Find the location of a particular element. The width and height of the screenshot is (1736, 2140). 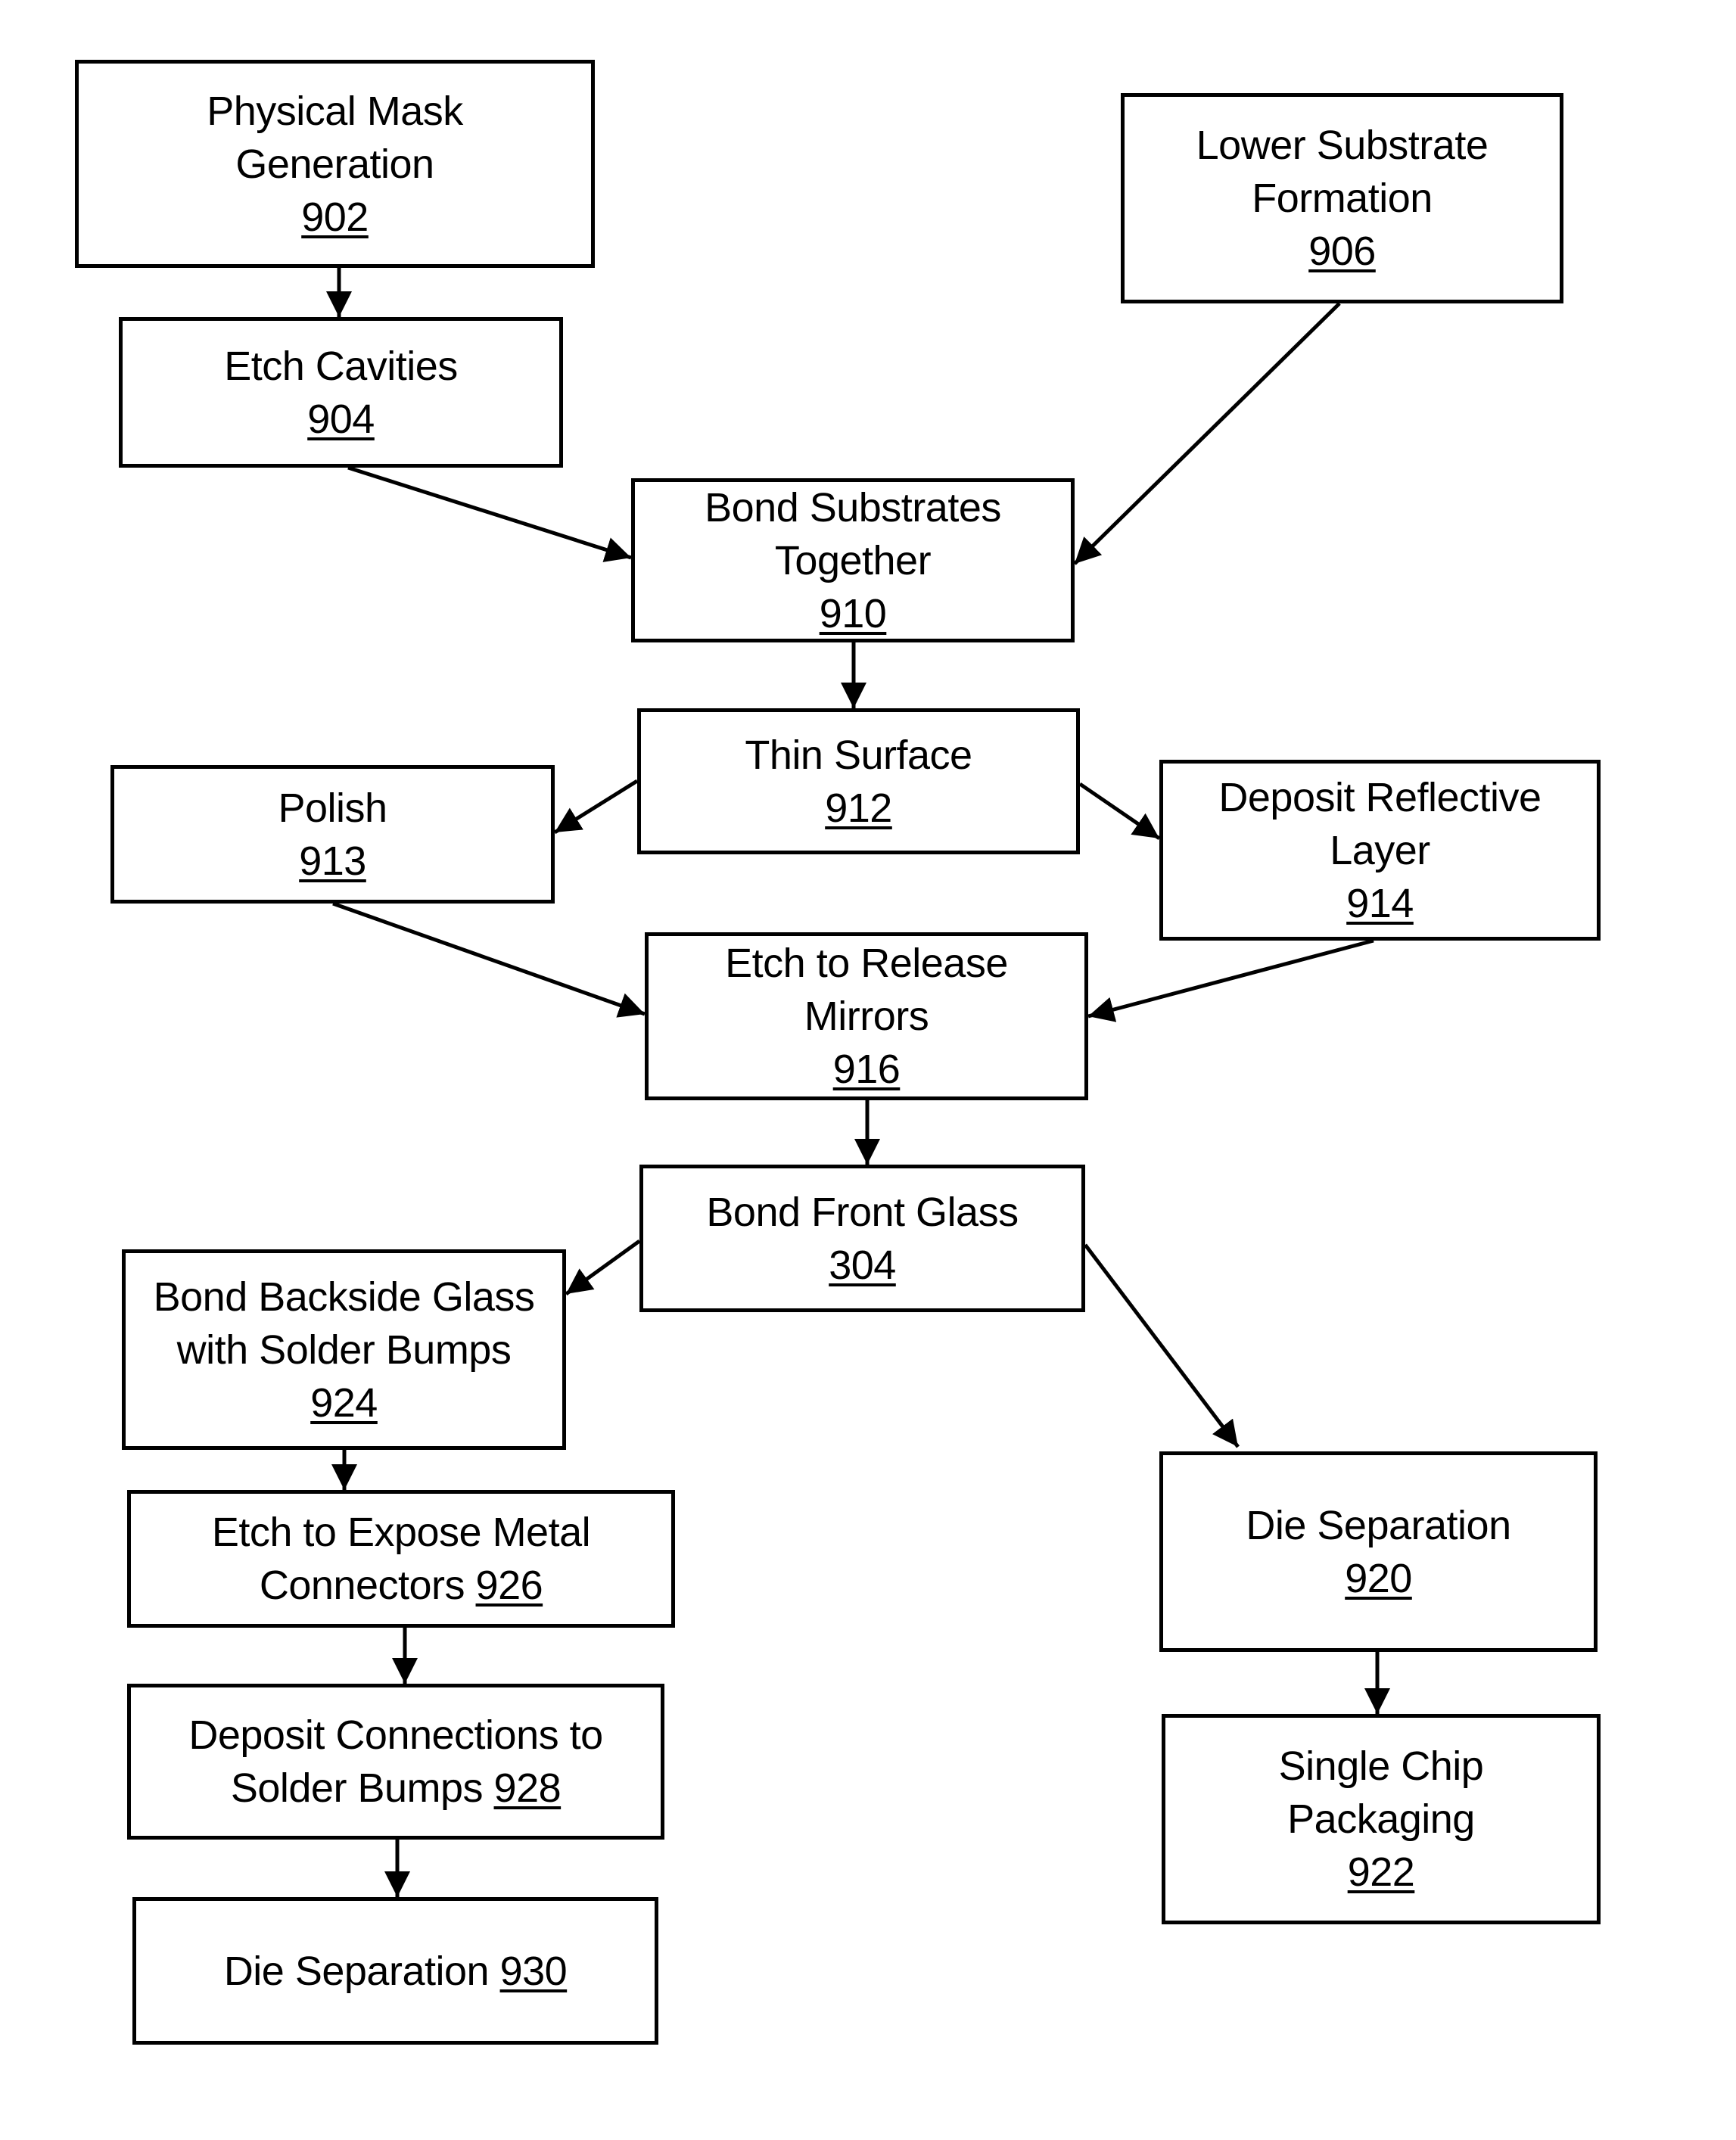

step-label-line: Deposit Connections to is located at coordinates (395, 1736).